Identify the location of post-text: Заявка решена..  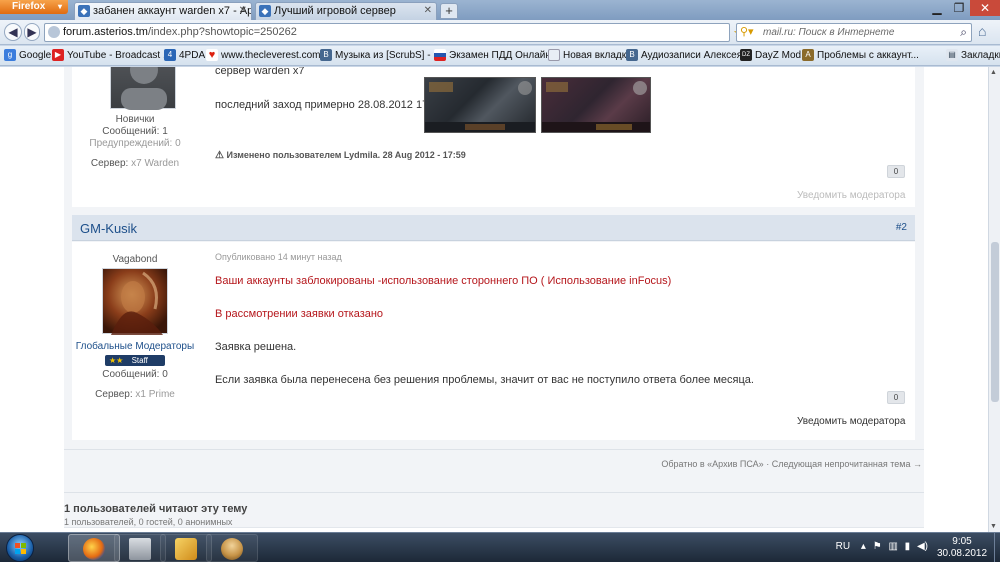
(256, 347).